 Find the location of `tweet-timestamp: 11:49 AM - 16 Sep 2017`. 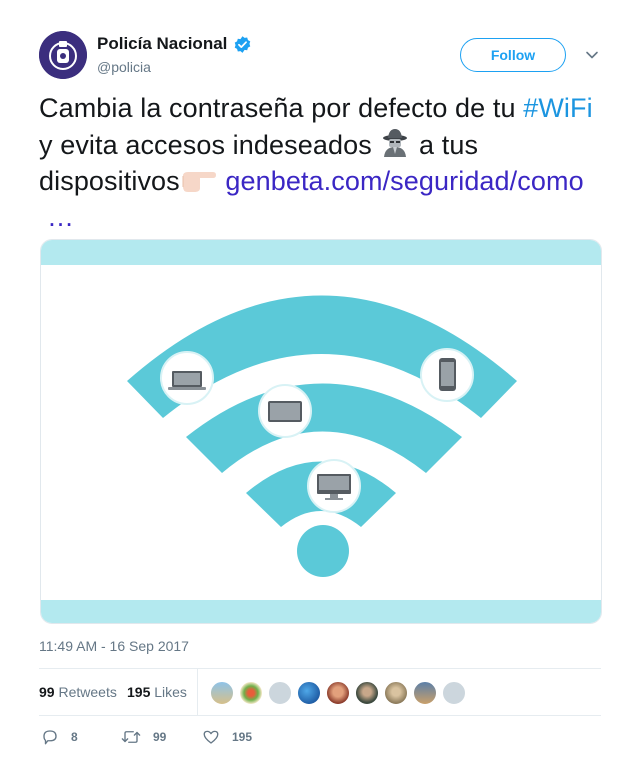

tweet-timestamp: 11:49 AM - 16 Sep 2017 is located at coordinates (114, 646).